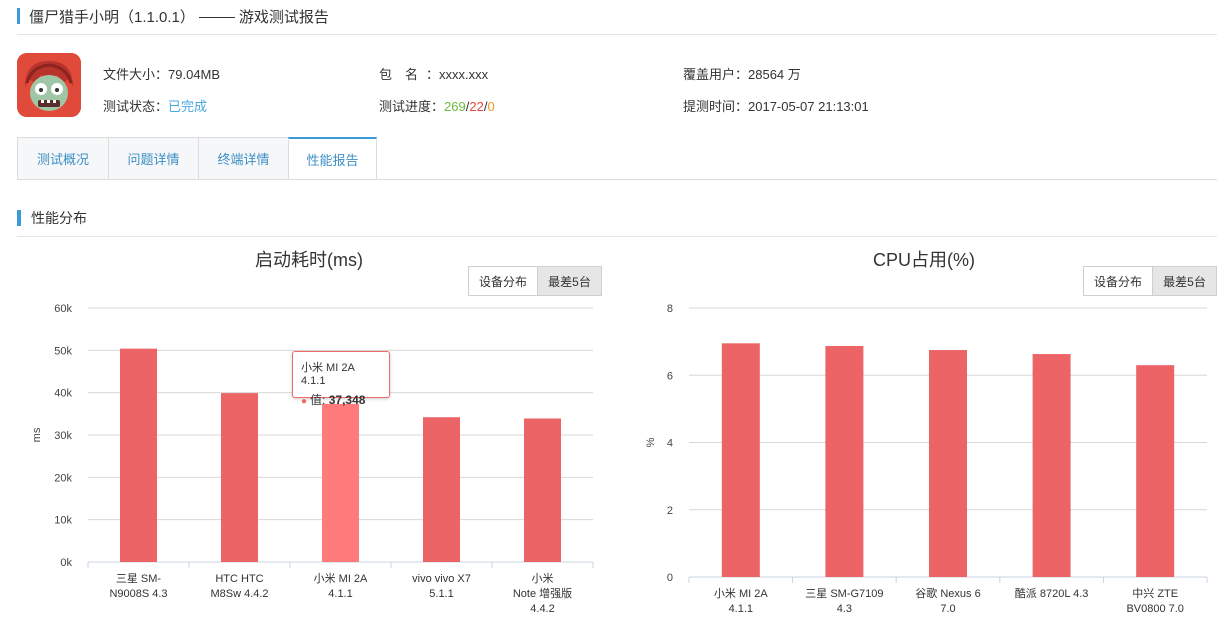 The width and height of the screenshot is (1228, 630). What do you see at coordinates (63, 436) in the screenshot?
I see `startup-y-tick-label: 30k` at bounding box center [63, 436].